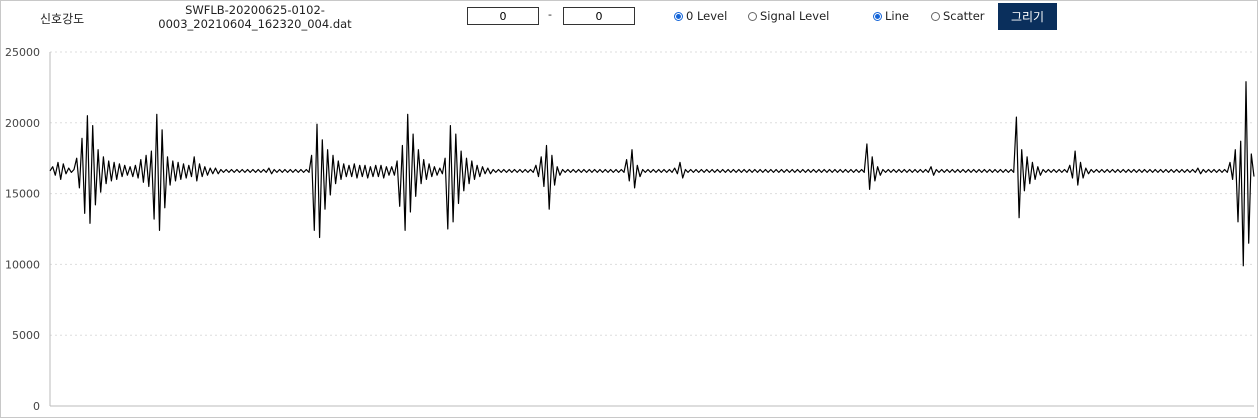 The width and height of the screenshot is (1258, 418). What do you see at coordinates (22, 123) in the screenshot?
I see `y-tick-label: 20000` at bounding box center [22, 123].